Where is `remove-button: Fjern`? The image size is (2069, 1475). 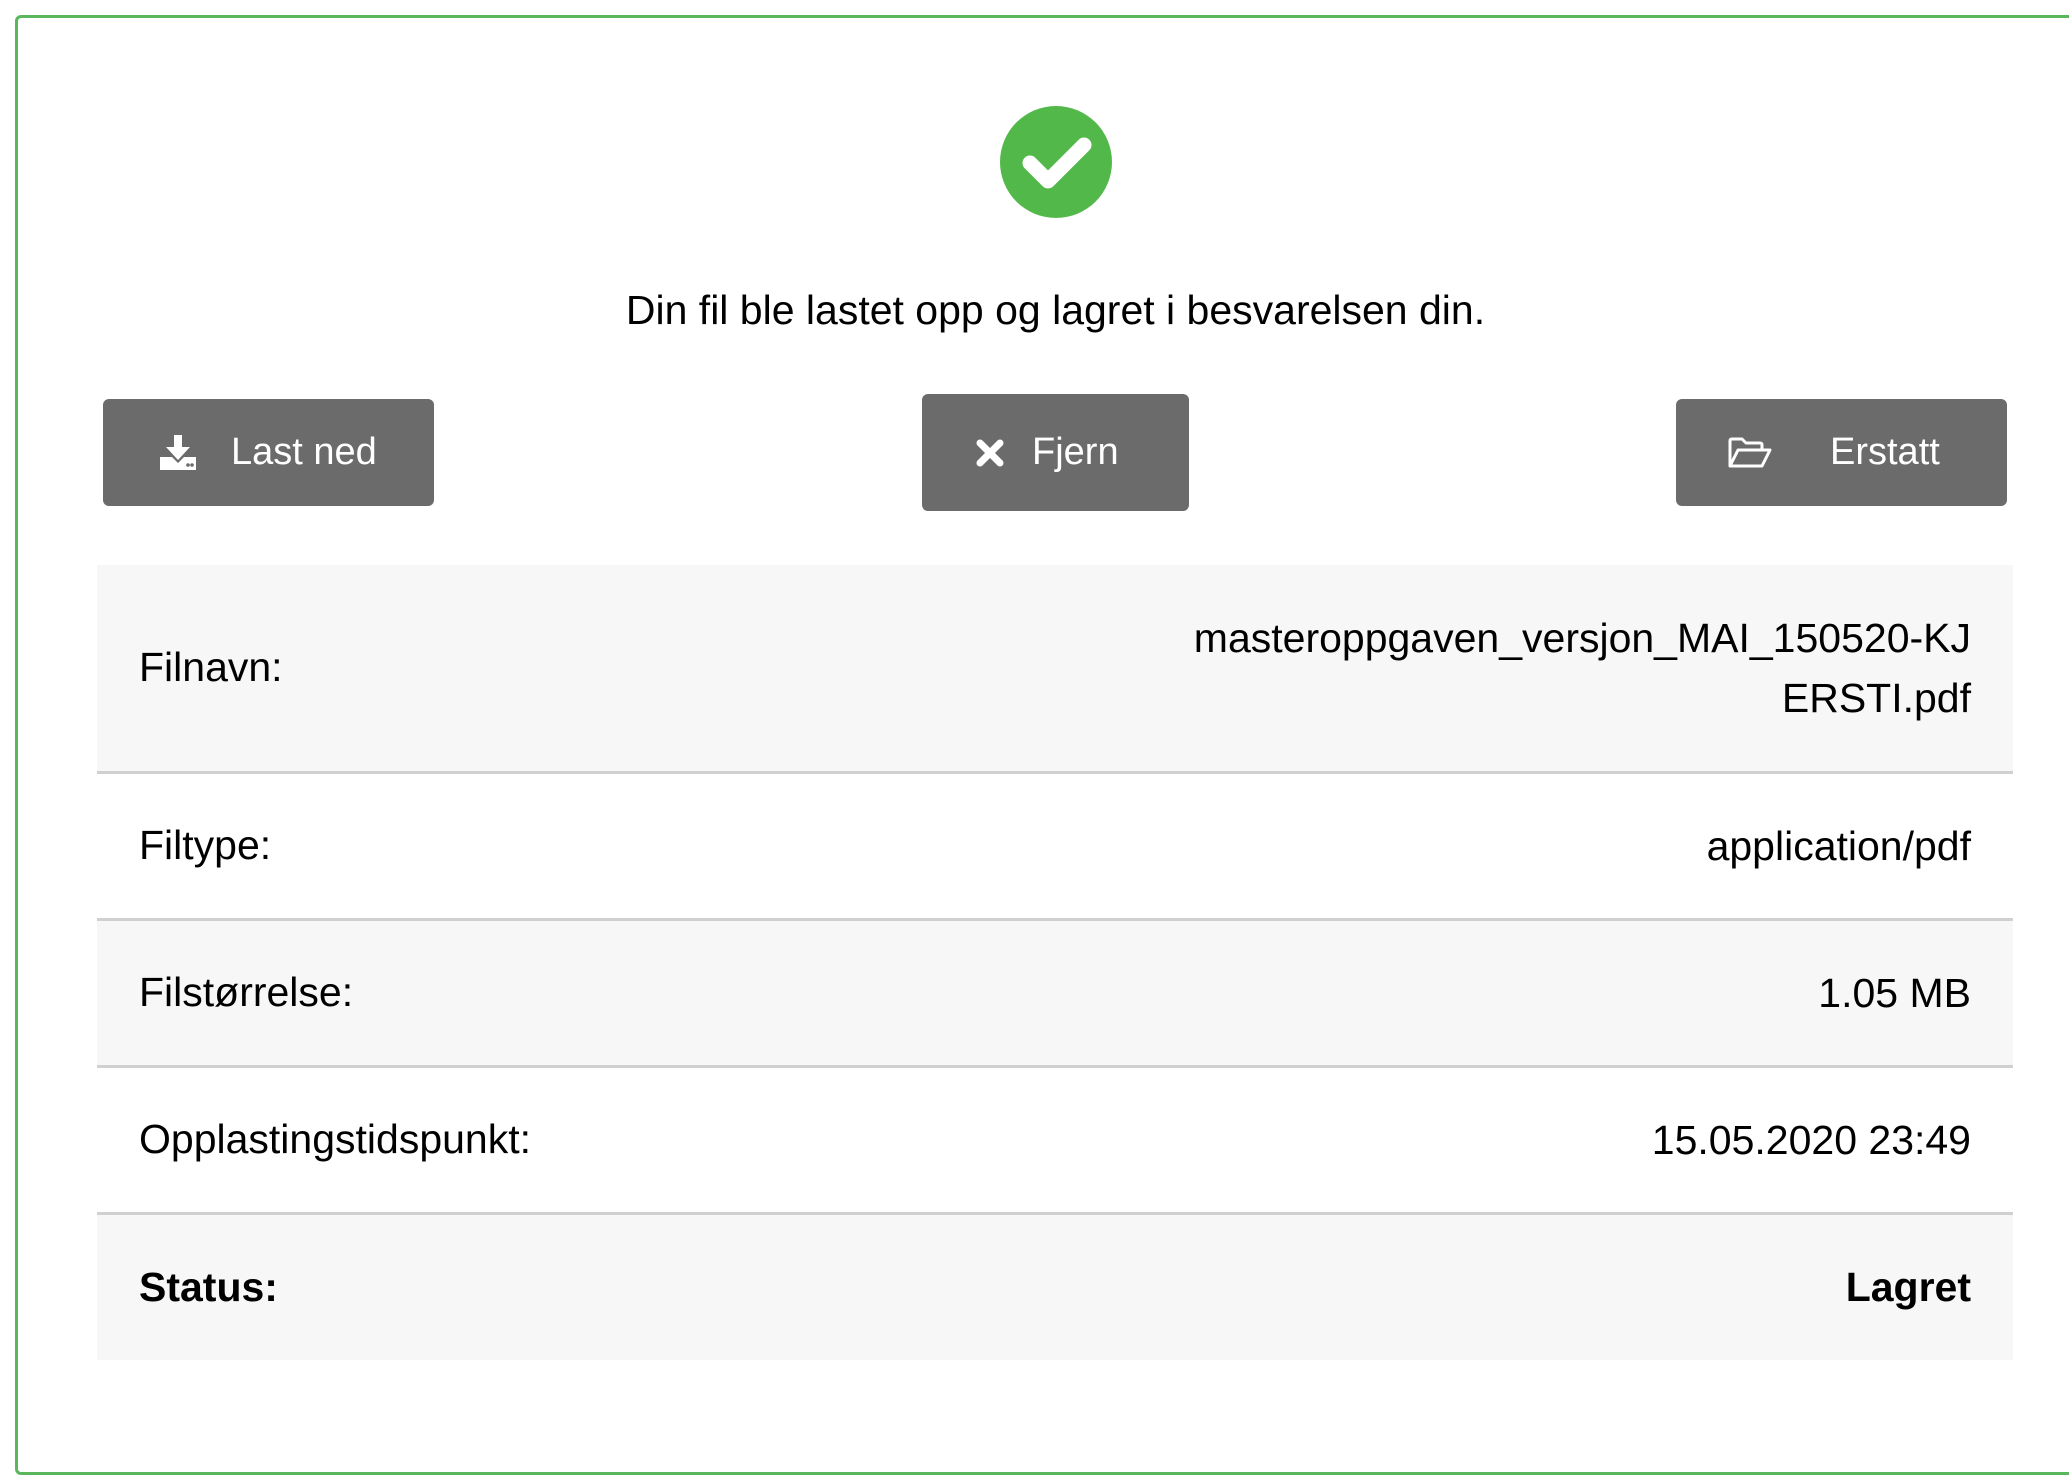 remove-button: Fjern is located at coordinates (1055, 452).